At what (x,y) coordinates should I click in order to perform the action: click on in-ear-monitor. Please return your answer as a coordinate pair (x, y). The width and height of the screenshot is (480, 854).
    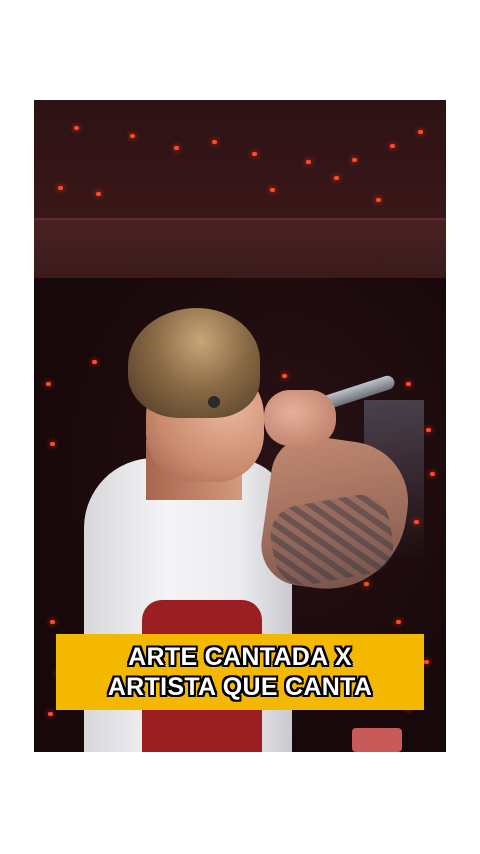
    Looking at the image, I should click on (214, 402).